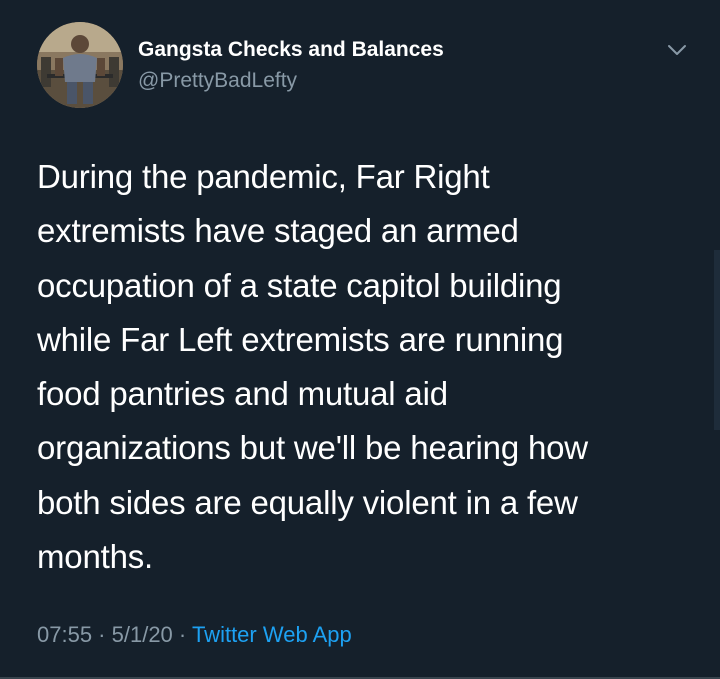 This screenshot has width=720, height=679. Describe the element at coordinates (64, 634) in the screenshot. I see `tweet-time: 07:55` at that location.